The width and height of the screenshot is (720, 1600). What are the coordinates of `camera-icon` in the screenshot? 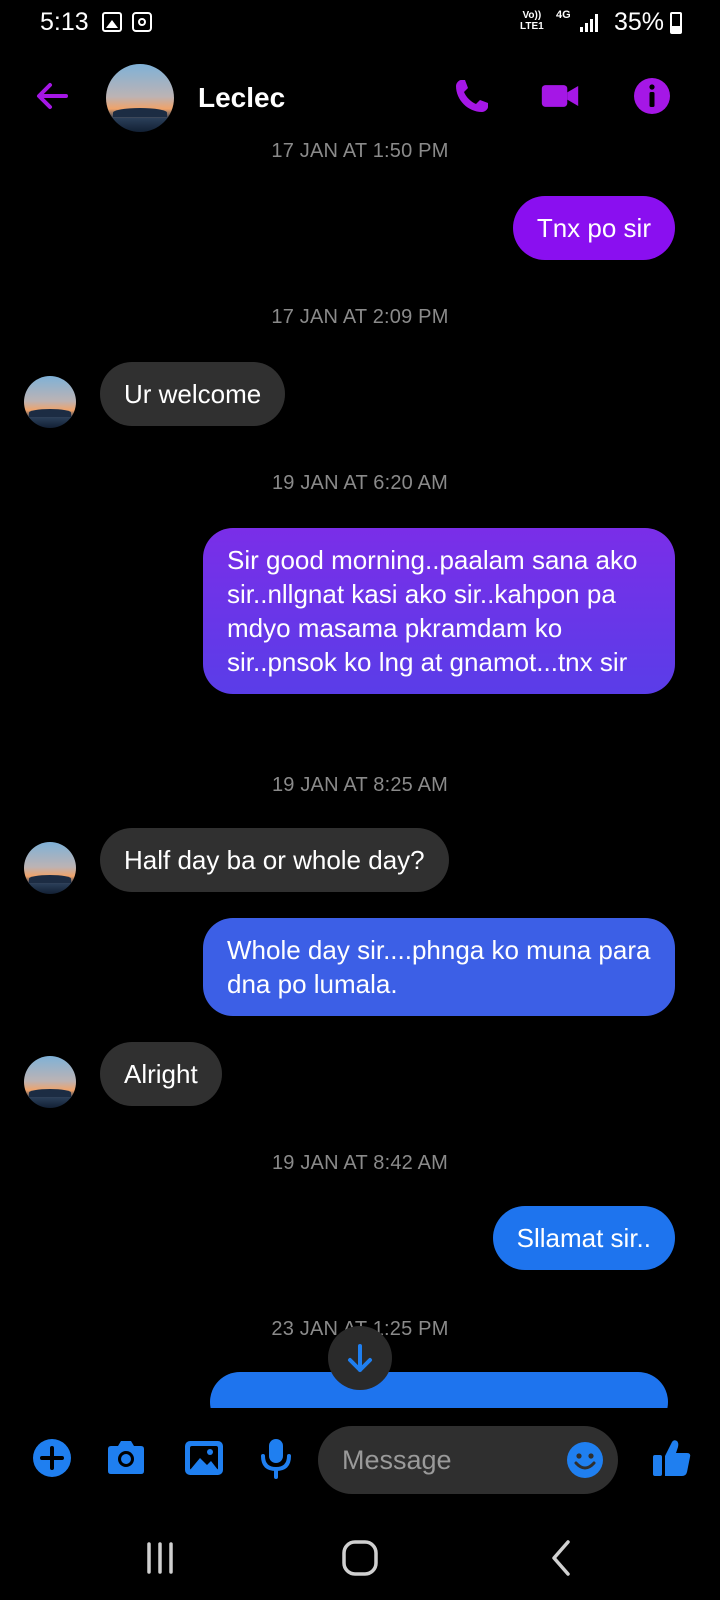 It's located at (126, 1458).